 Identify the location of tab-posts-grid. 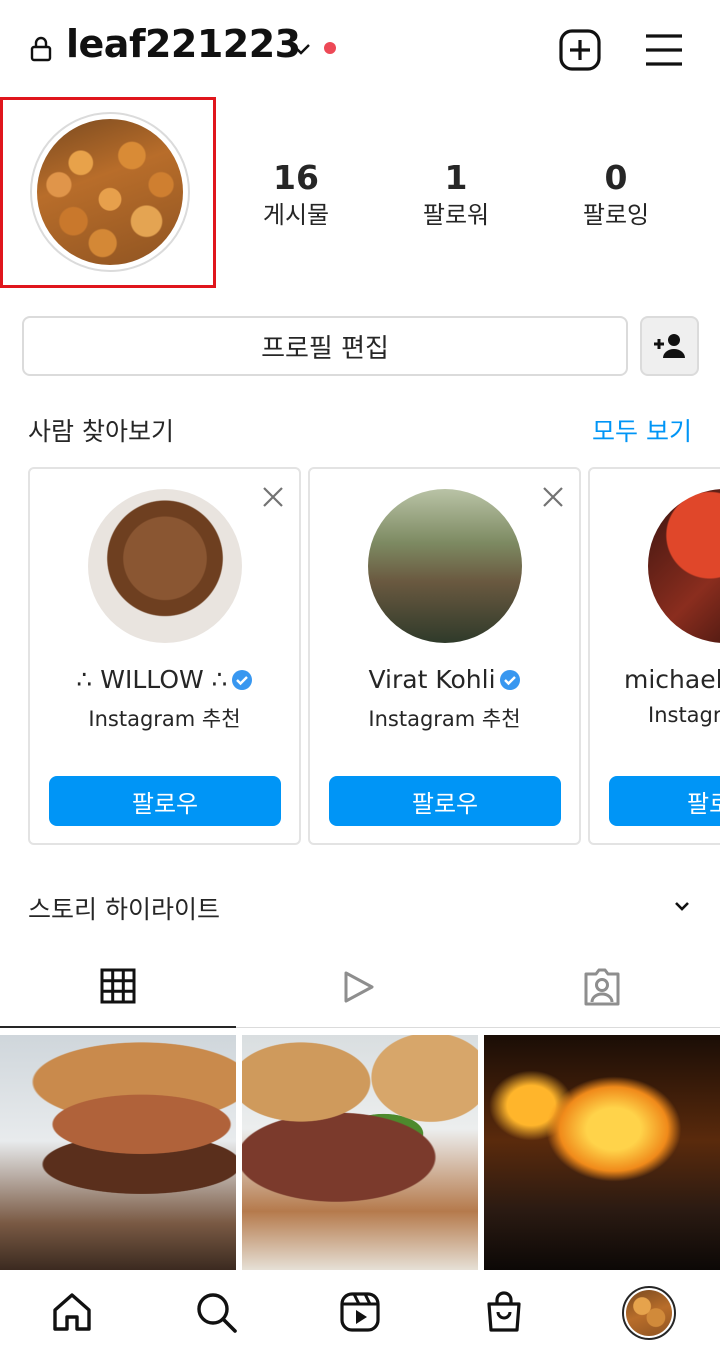
(118, 987).